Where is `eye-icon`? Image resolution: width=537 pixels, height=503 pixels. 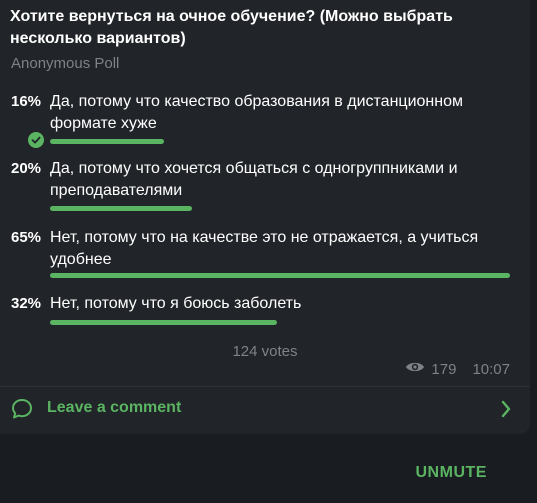 eye-icon is located at coordinates (415, 369).